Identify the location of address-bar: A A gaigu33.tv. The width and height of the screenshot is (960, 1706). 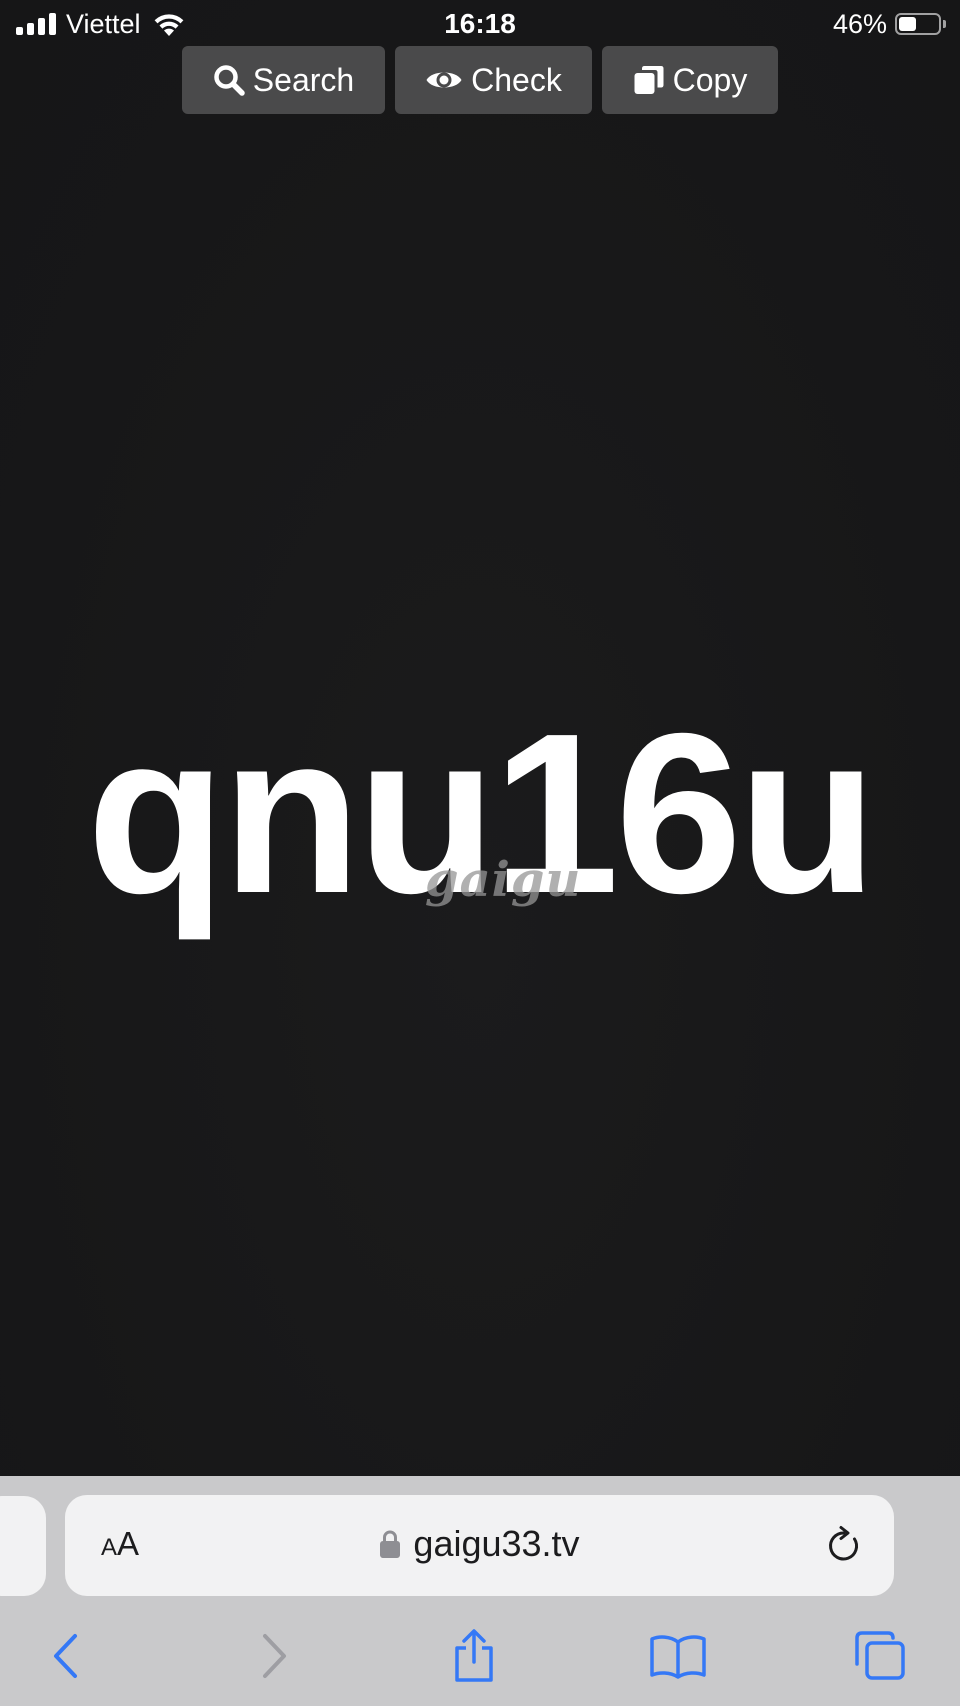
(479, 1545).